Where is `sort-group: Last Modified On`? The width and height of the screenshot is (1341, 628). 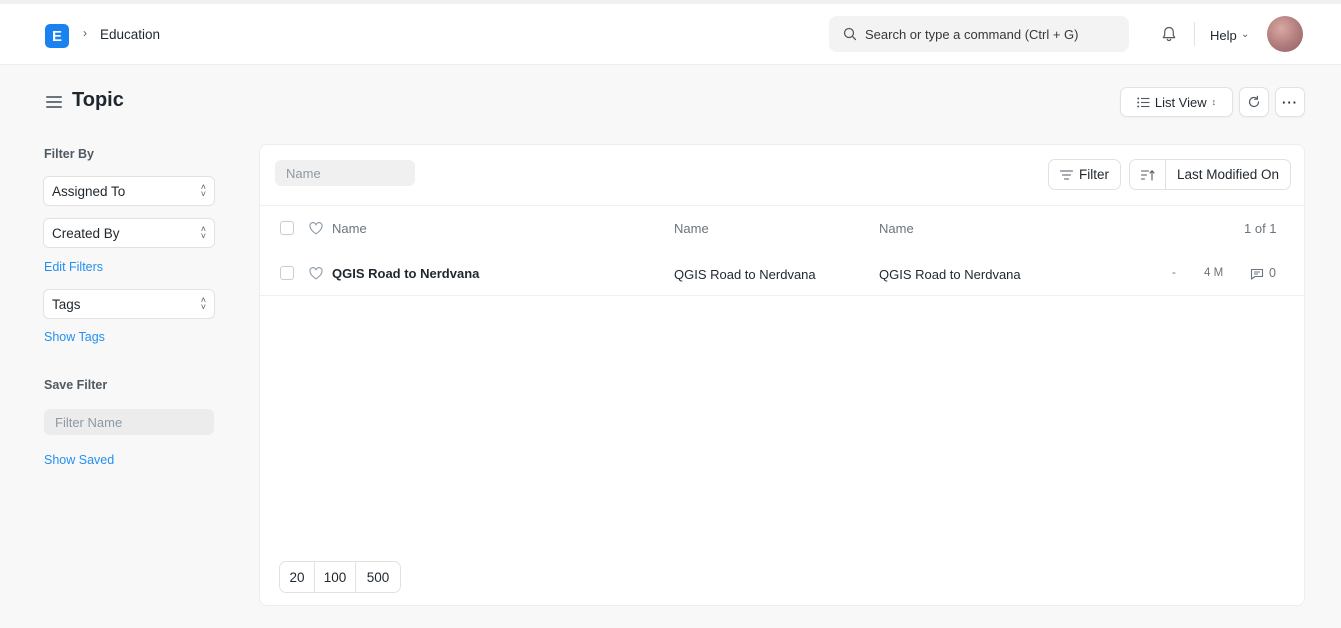 sort-group: Last Modified On is located at coordinates (1210, 174).